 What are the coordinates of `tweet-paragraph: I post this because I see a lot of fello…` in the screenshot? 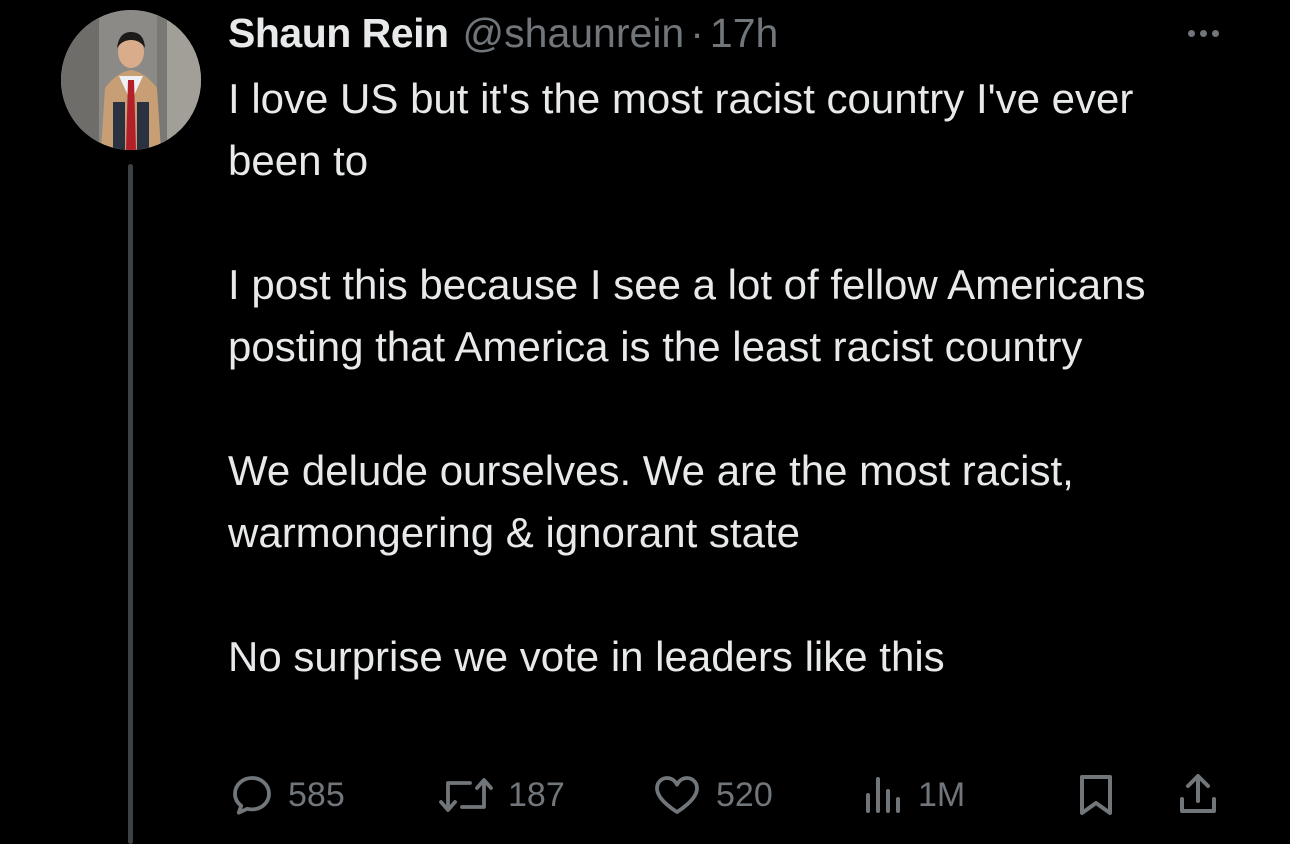 It's located at (687, 315).